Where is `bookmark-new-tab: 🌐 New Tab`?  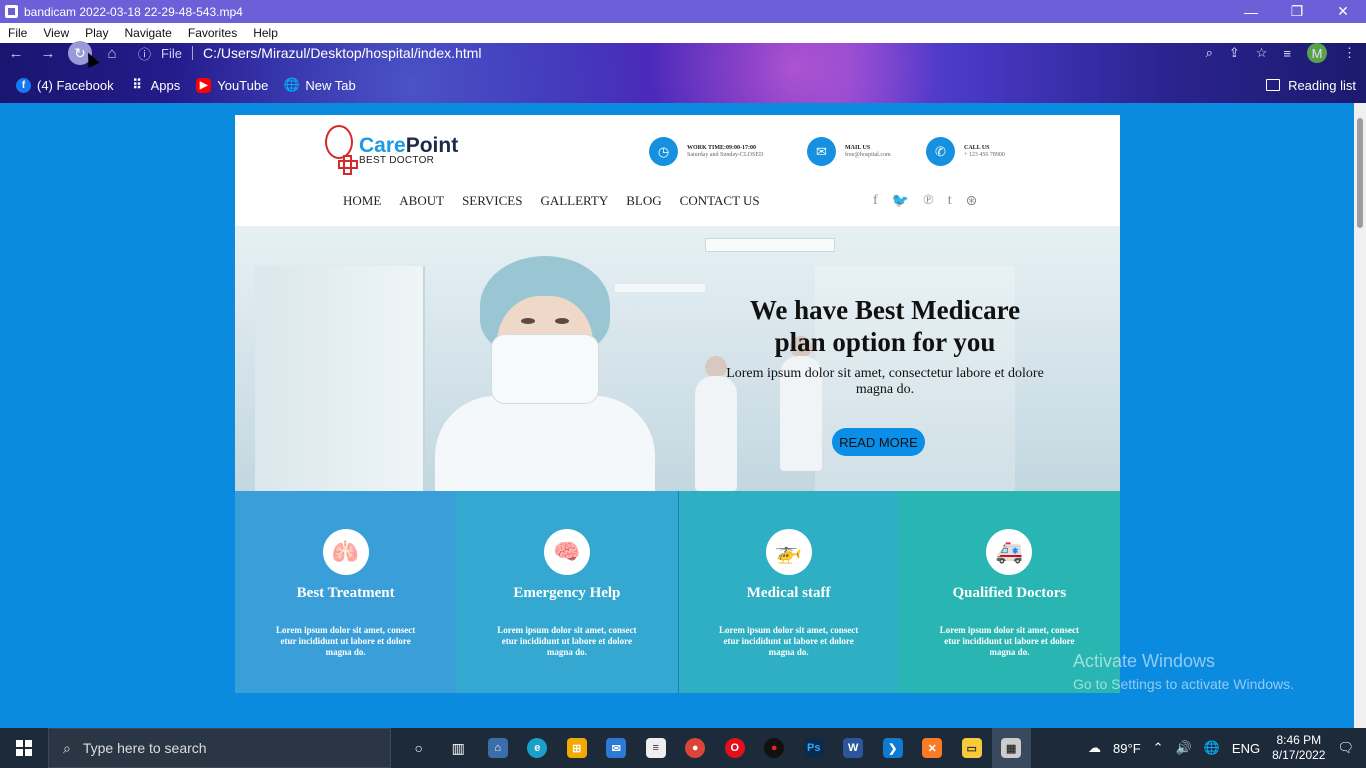
bookmark-new-tab: 🌐 New Tab is located at coordinates (320, 85).